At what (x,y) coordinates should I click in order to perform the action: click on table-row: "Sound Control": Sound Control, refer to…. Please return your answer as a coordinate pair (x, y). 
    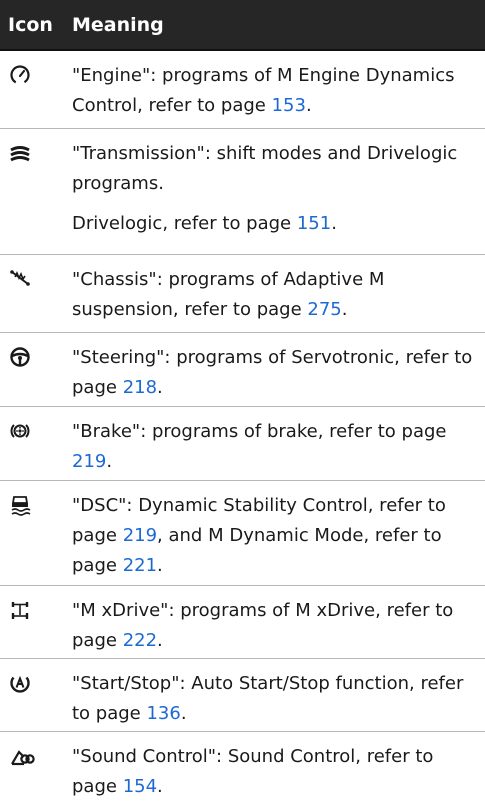
    Looking at the image, I should click on (242, 772).